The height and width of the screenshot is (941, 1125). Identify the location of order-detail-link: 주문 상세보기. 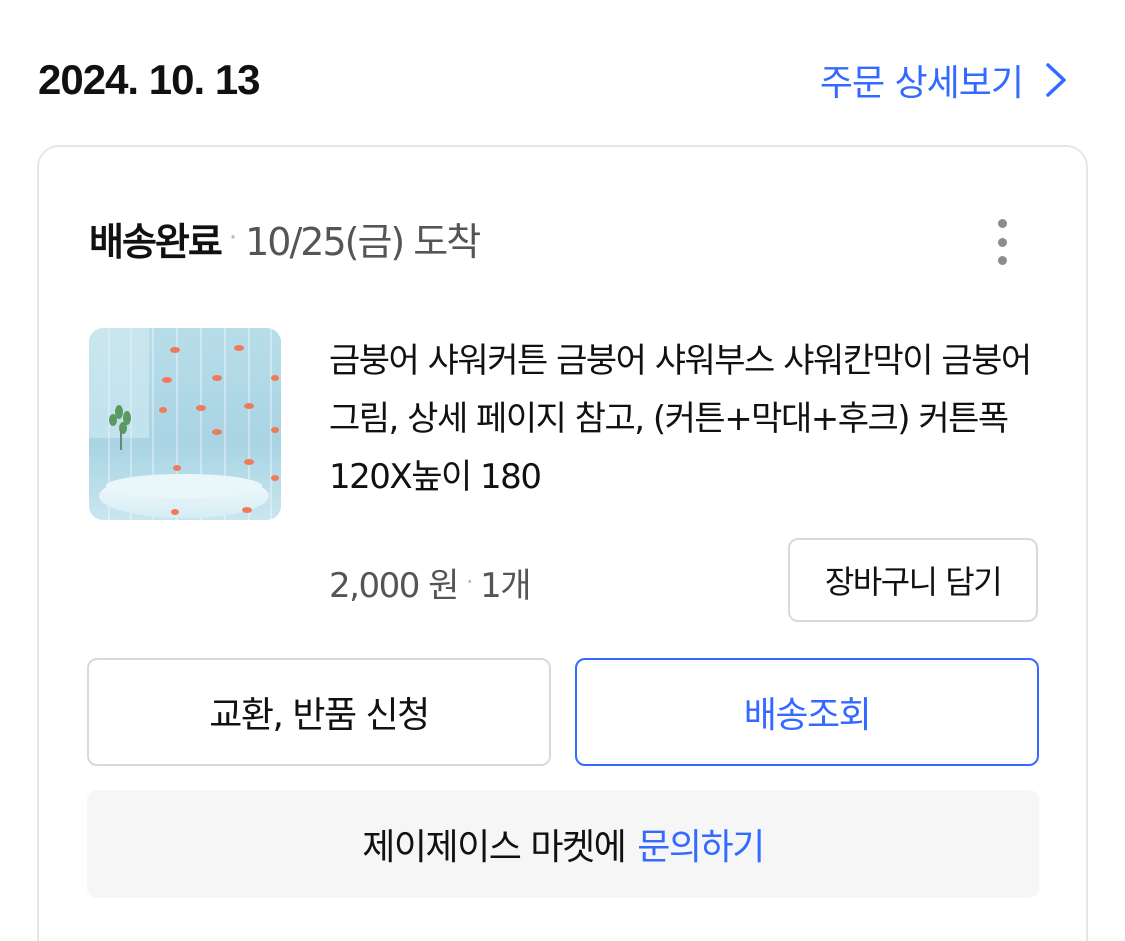
(943, 80).